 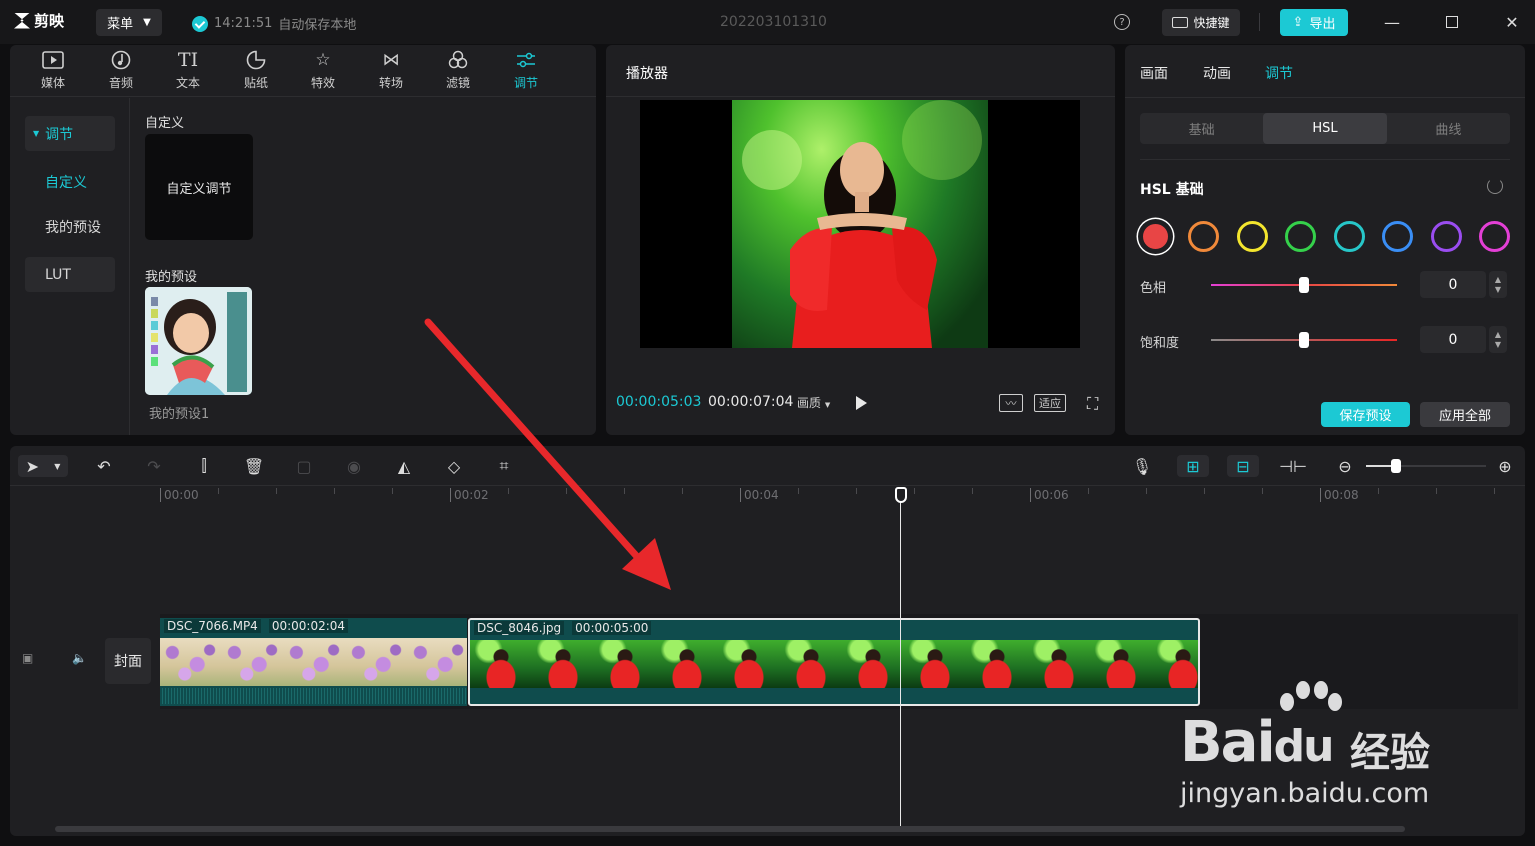 What do you see at coordinates (1279, 73) in the screenshot?
I see `tab-adjust-inspector: 调节` at bounding box center [1279, 73].